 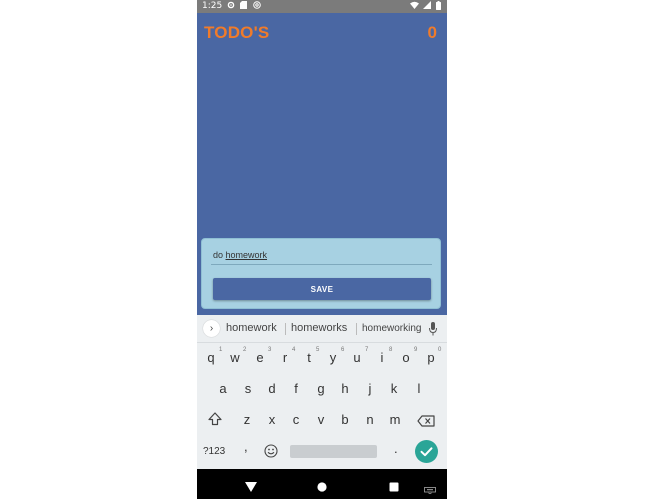 I want to click on todo-input-composing-word: homework, so click(x=246, y=255).